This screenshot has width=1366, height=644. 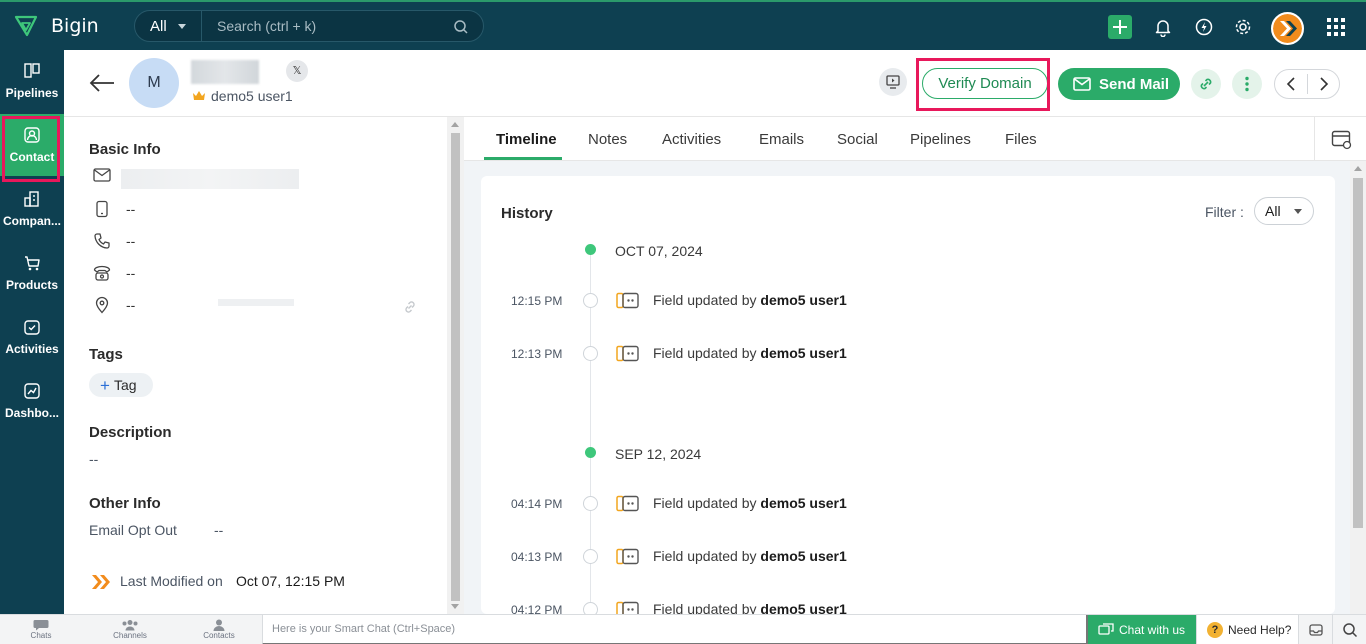 What do you see at coordinates (219, 629) in the screenshot?
I see `contacts-button: Contacts` at bounding box center [219, 629].